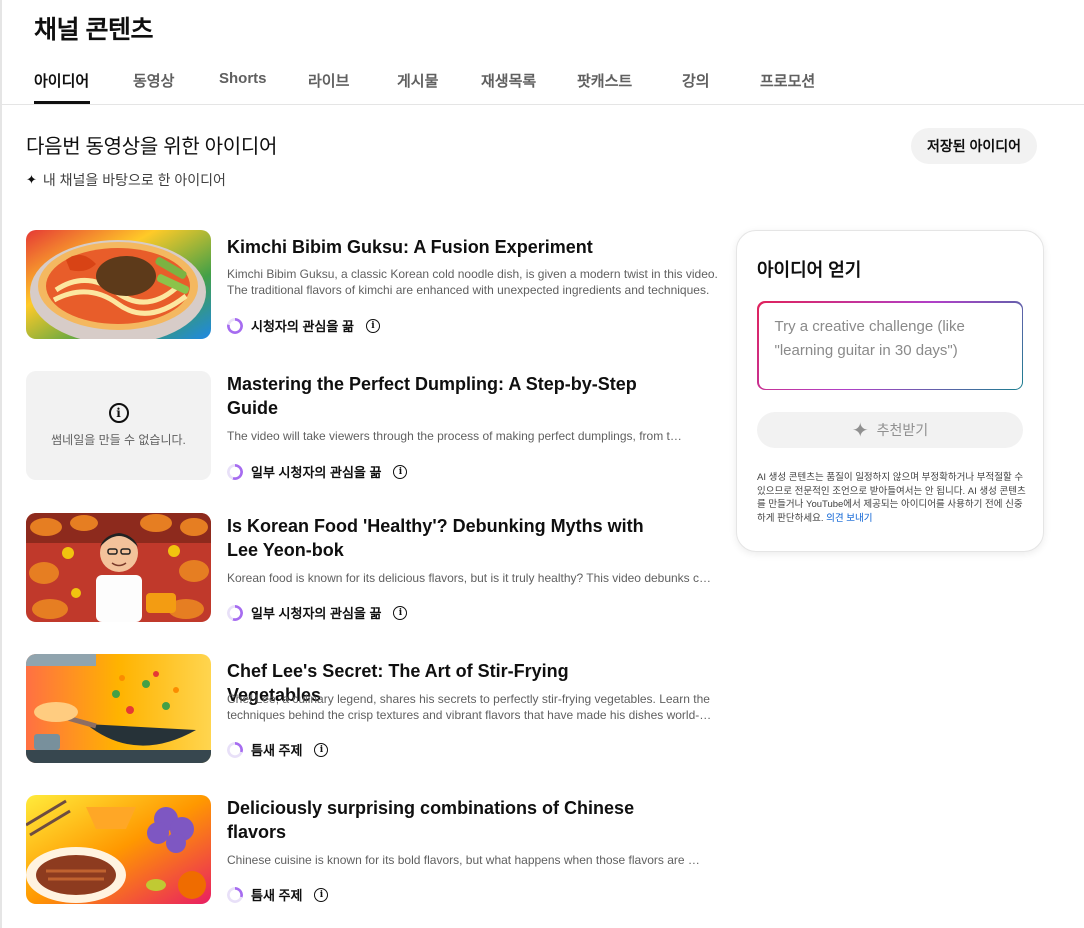 Image resolution: width=1084 pixels, height=928 pixels. Describe the element at coordinates (328, 80) in the screenshot. I see `tab-live: 라이브` at that location.